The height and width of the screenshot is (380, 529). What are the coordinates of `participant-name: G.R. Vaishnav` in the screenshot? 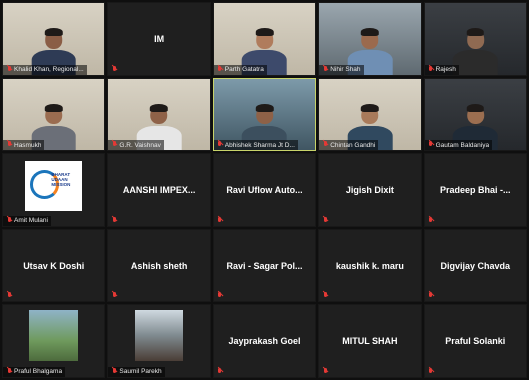 It's located at (140, 145).